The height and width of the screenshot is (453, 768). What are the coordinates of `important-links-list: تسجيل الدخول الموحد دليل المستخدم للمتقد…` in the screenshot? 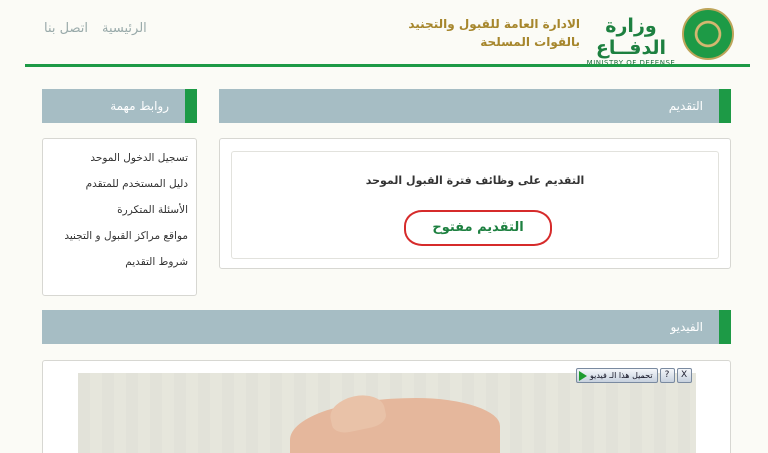 It's located at (119, 217).